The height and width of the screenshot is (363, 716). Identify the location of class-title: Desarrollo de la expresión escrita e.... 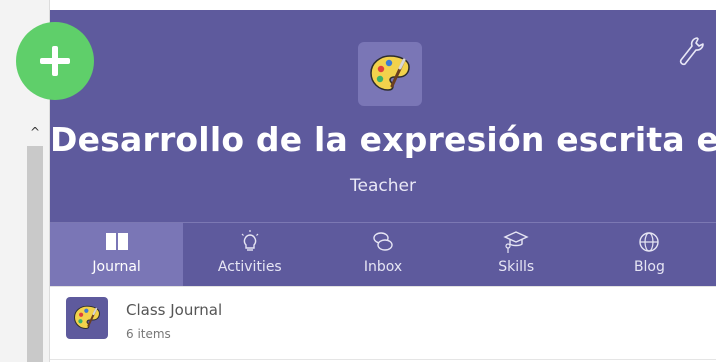
(383, 139).